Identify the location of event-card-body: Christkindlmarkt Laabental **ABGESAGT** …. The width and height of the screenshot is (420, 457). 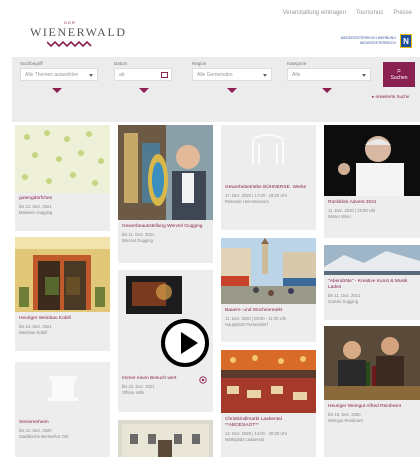
(268, 429).